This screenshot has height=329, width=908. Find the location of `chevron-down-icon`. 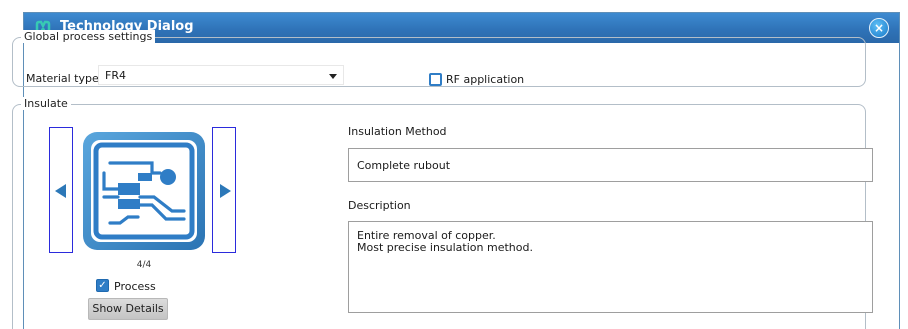

chevron-down-icon is located at coordinates (333, 76).